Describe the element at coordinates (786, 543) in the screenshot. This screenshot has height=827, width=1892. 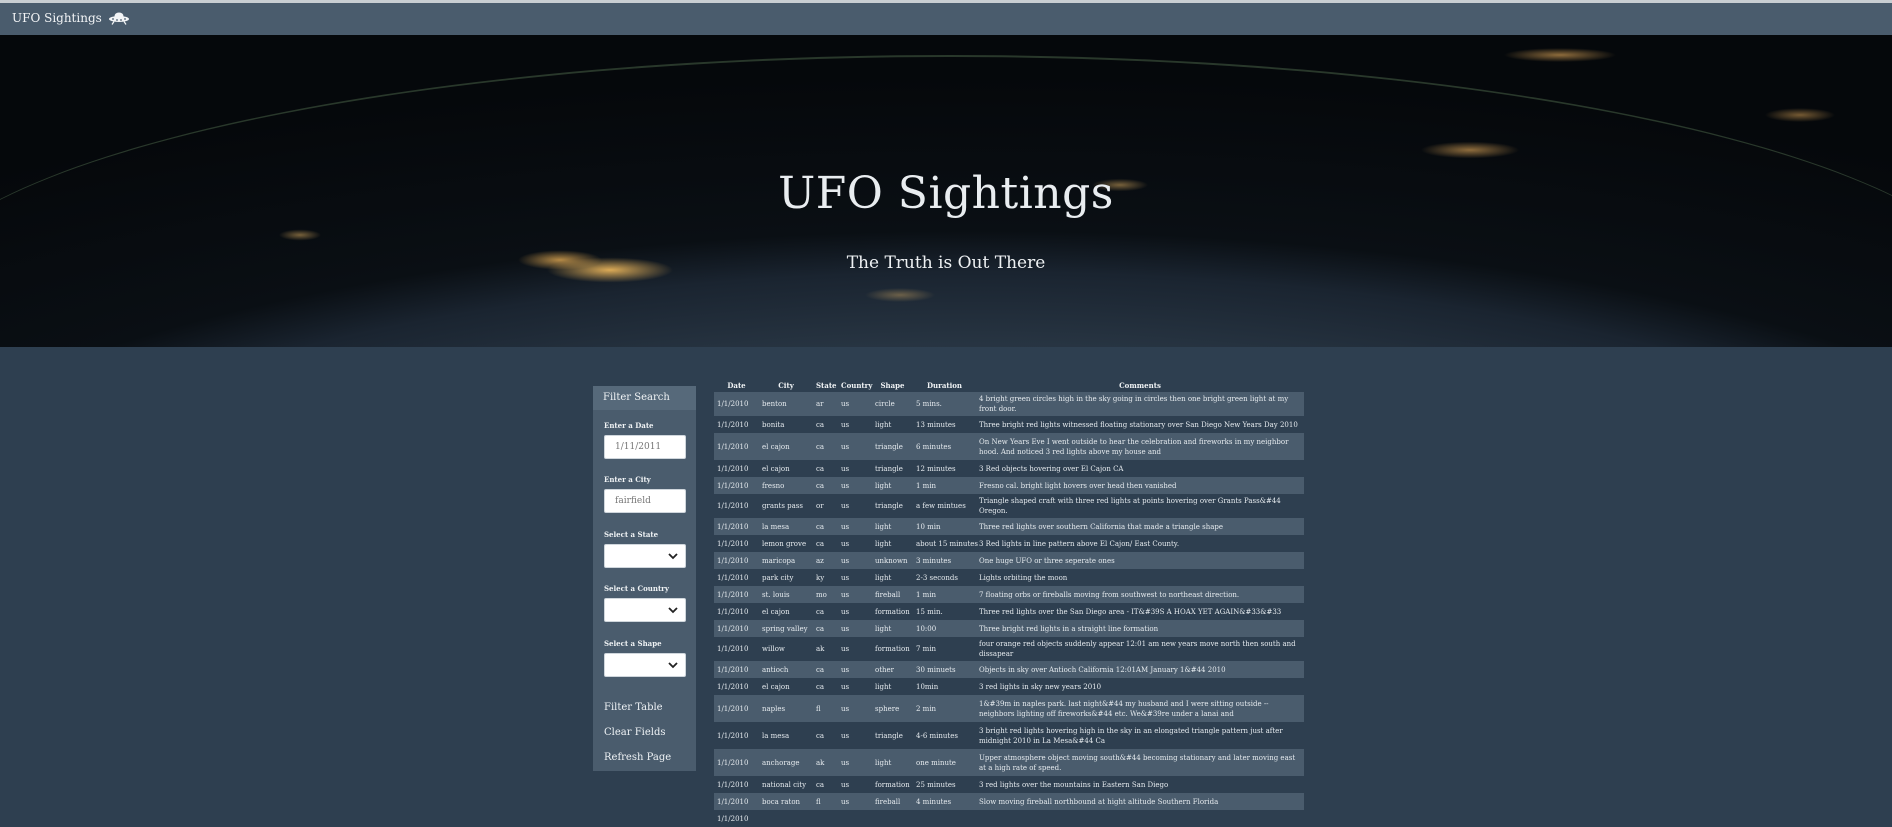
I see `cell-city: lemon grove` at that location.